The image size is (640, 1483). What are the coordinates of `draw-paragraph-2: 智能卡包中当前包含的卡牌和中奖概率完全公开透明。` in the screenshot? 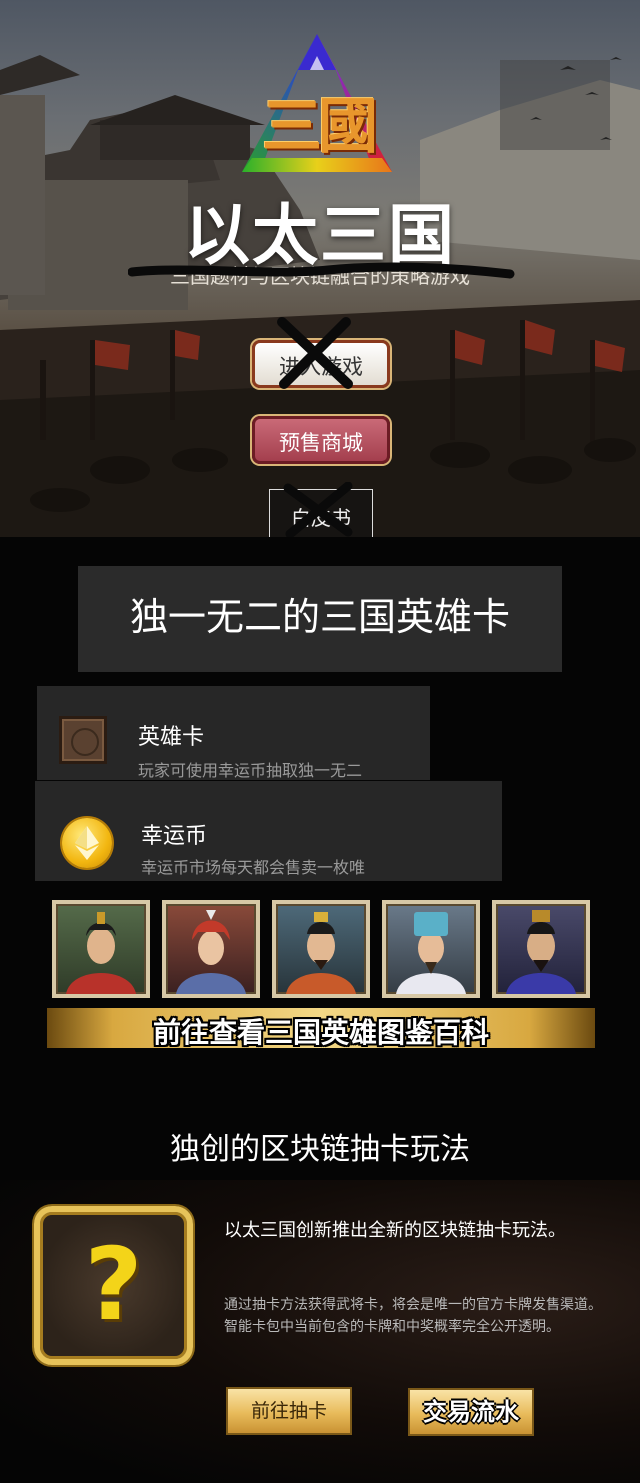 It's located at (392, 1327).